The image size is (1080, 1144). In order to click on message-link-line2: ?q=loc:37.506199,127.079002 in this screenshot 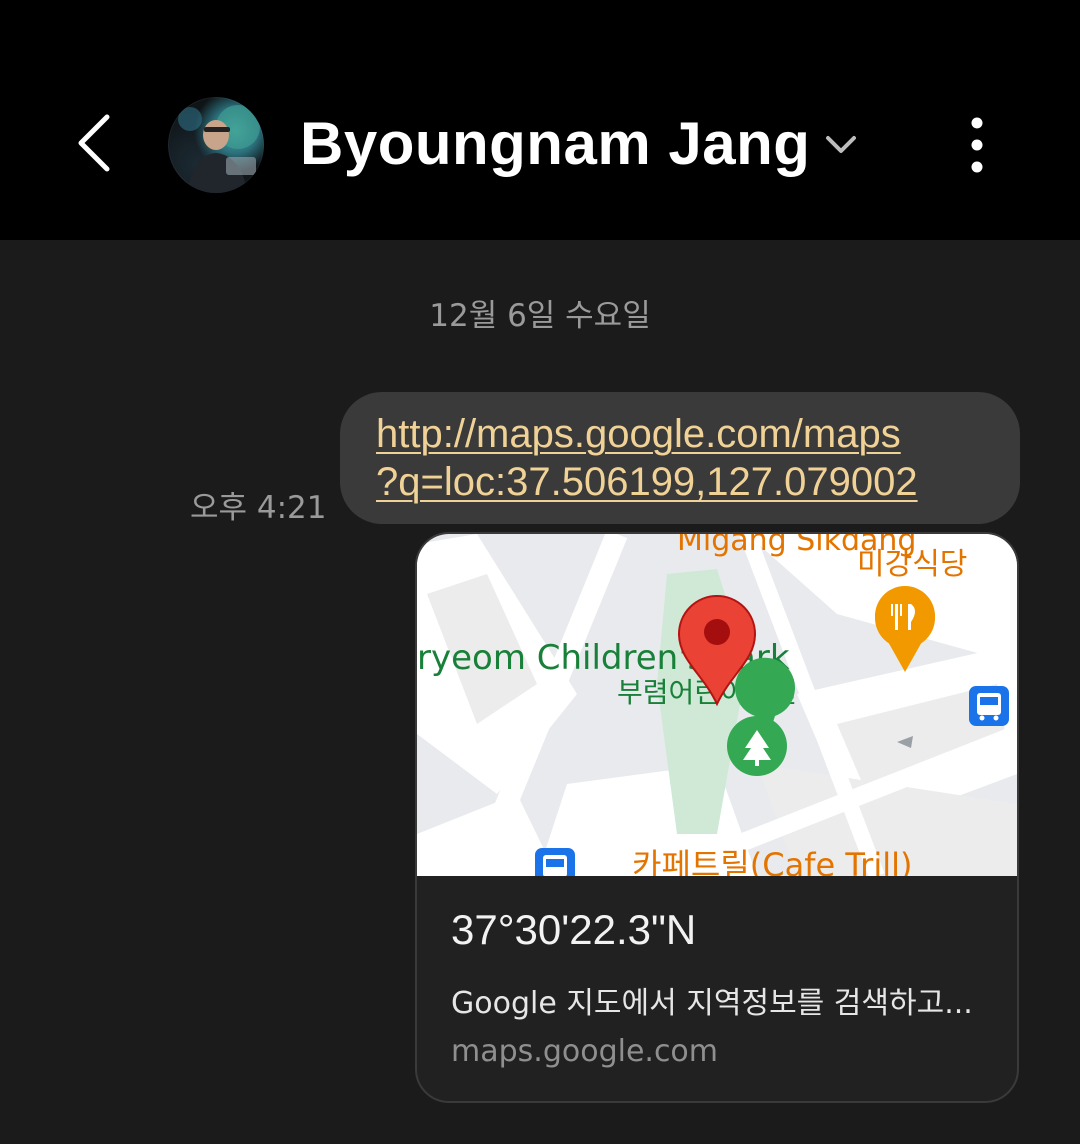, I will do `click(680, 482)`.